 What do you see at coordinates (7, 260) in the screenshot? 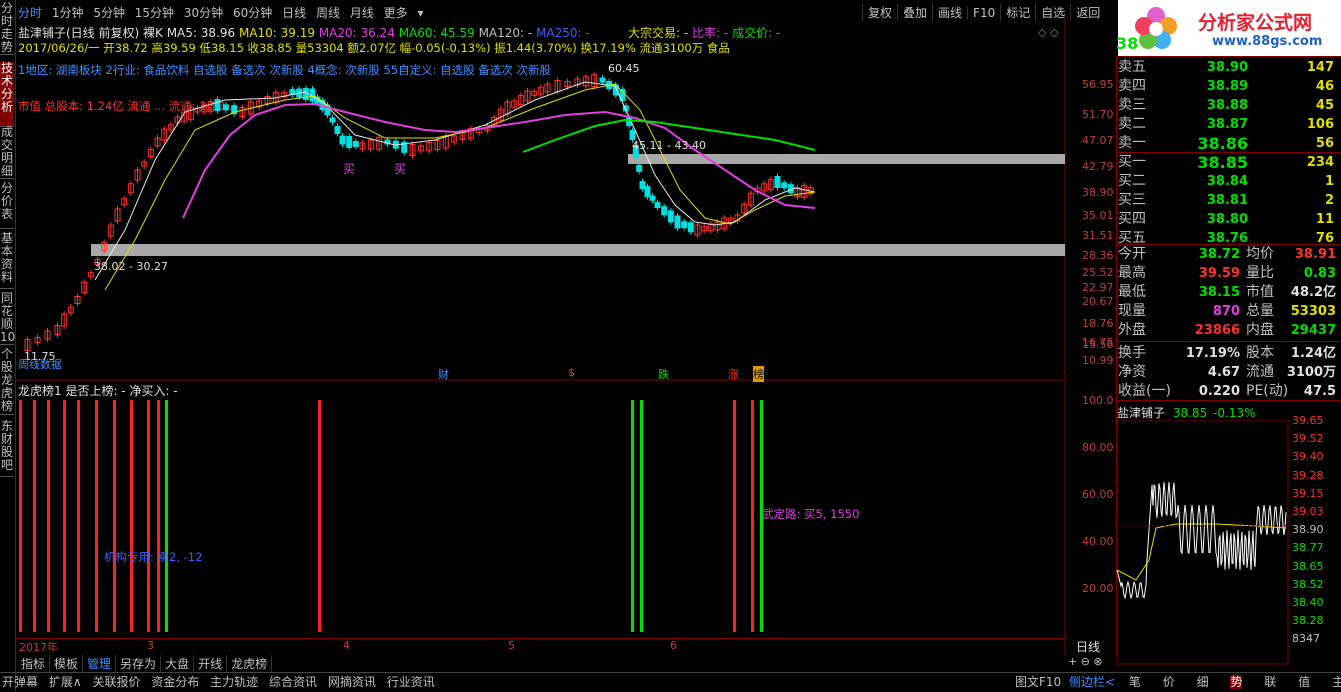
I see `tab-basic-info: 基本资料` at bounding box center [7, 260].